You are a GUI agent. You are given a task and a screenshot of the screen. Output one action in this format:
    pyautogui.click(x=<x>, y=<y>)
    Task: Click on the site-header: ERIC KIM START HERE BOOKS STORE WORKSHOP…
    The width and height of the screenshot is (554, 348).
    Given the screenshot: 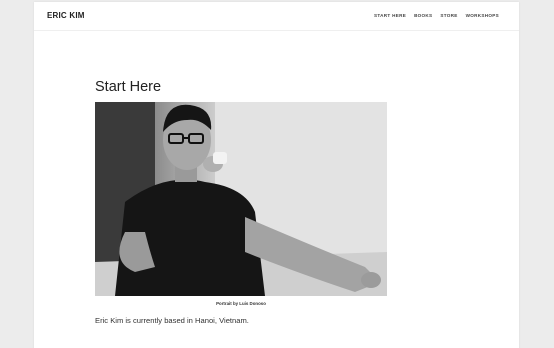 What is the action you would take?
    pyautogui.click(x=276, y=16)
    